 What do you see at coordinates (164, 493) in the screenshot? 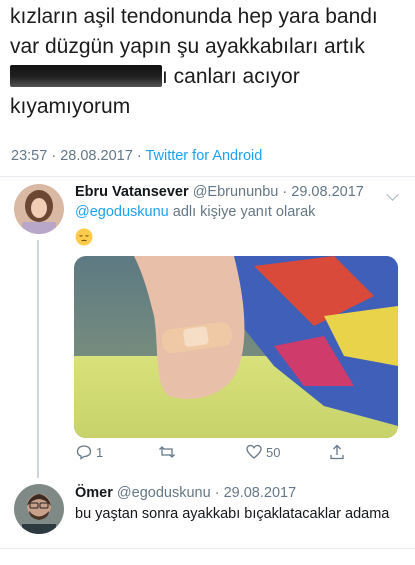
I see `user-handle: @egoduskunu` at bounding box center [164, 493].